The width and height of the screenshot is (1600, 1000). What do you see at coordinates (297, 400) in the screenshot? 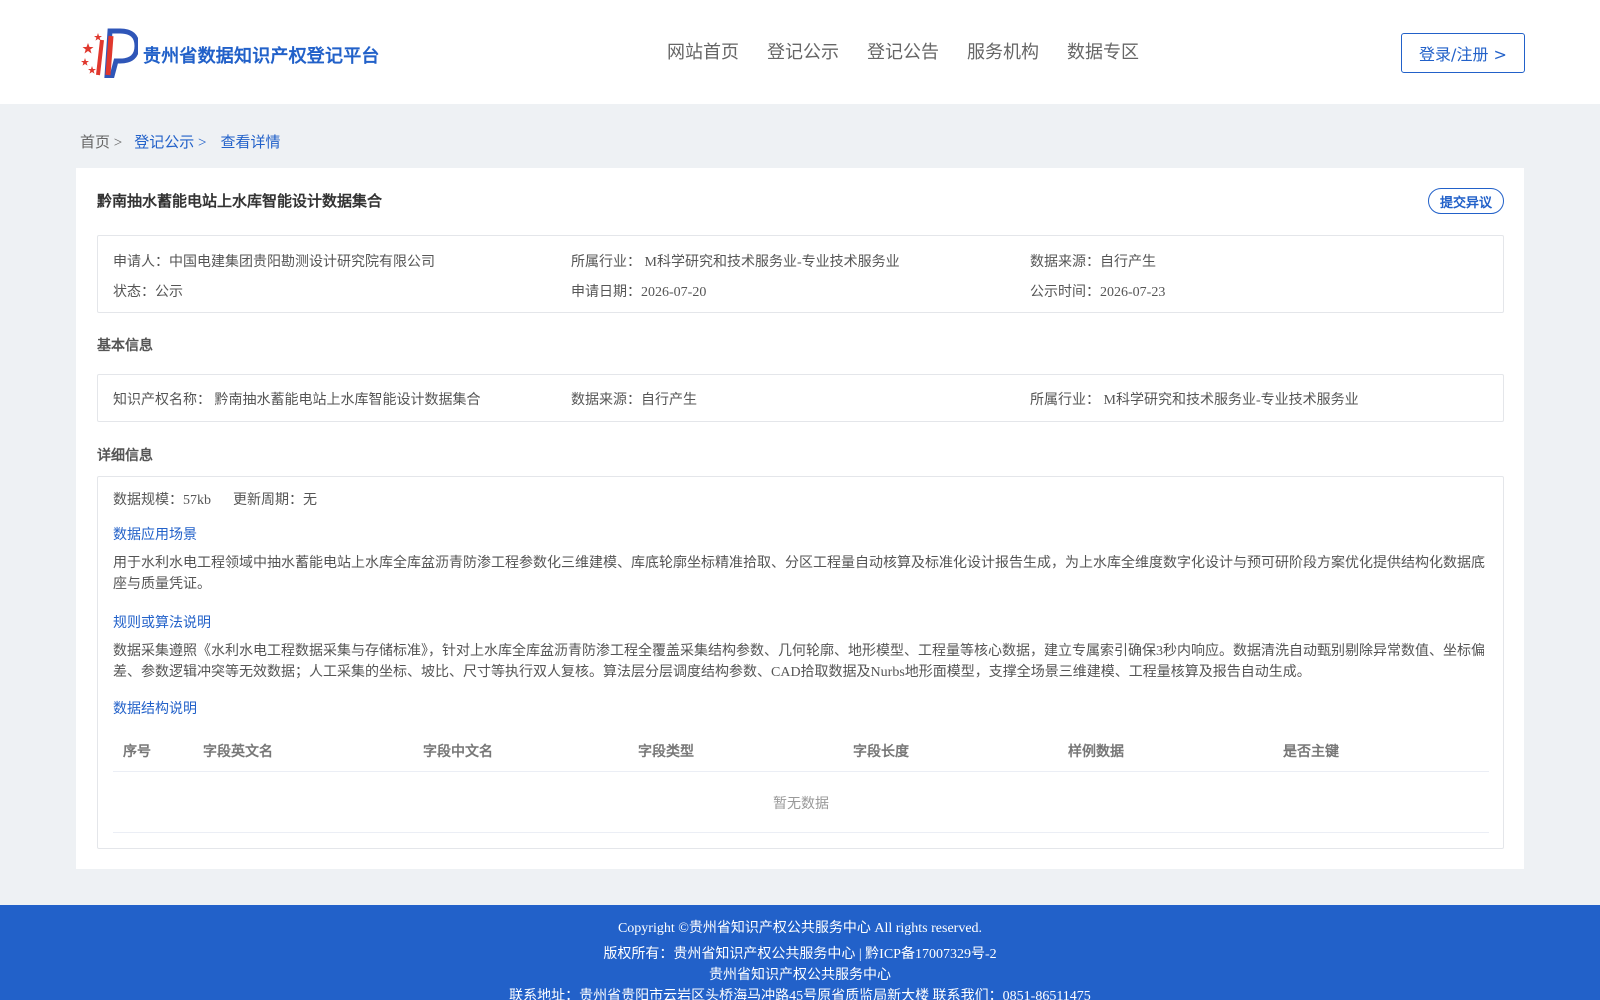
I see `ip-name-text: 知识产权名称： 黔南抽水蓄能电站上水库智能设计数据集合` at bounding box center [297, 400].